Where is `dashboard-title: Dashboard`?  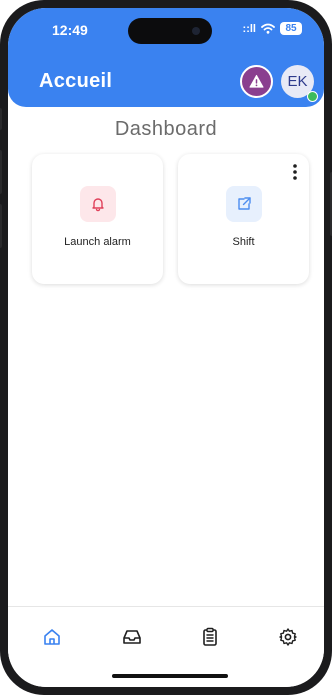 dashboard-title: Dashboard is located at coordinates (166, 129).